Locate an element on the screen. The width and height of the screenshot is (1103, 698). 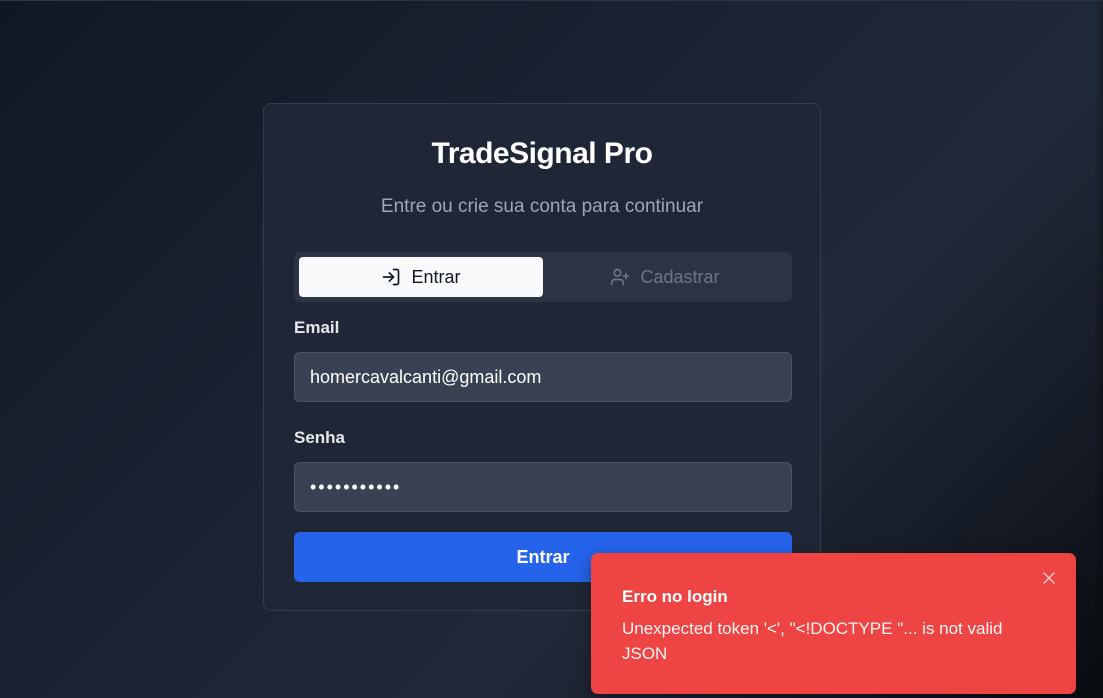
close-icon is located at coordinates (1049, 578).